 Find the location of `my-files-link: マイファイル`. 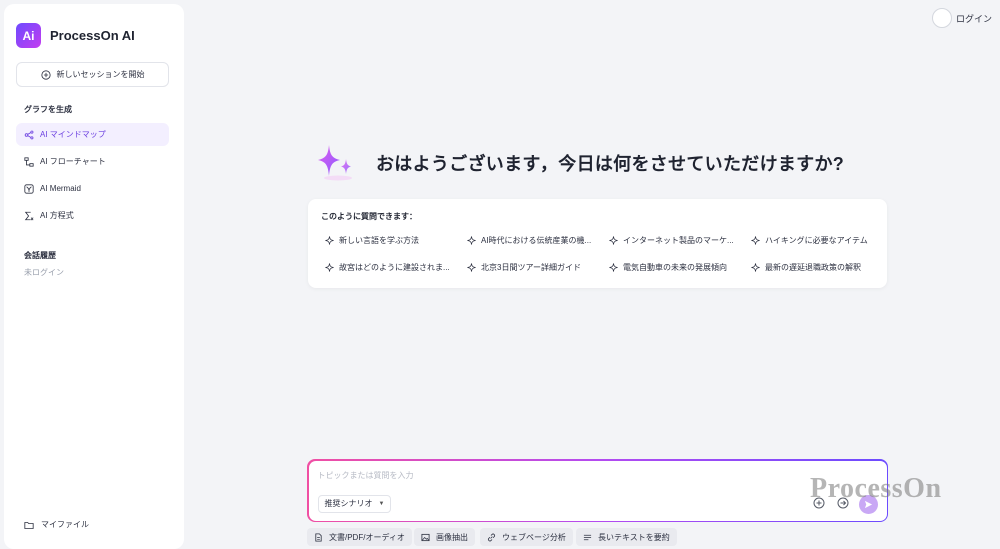

my-files-link: マイファイル is located at coordinates (56, 524).